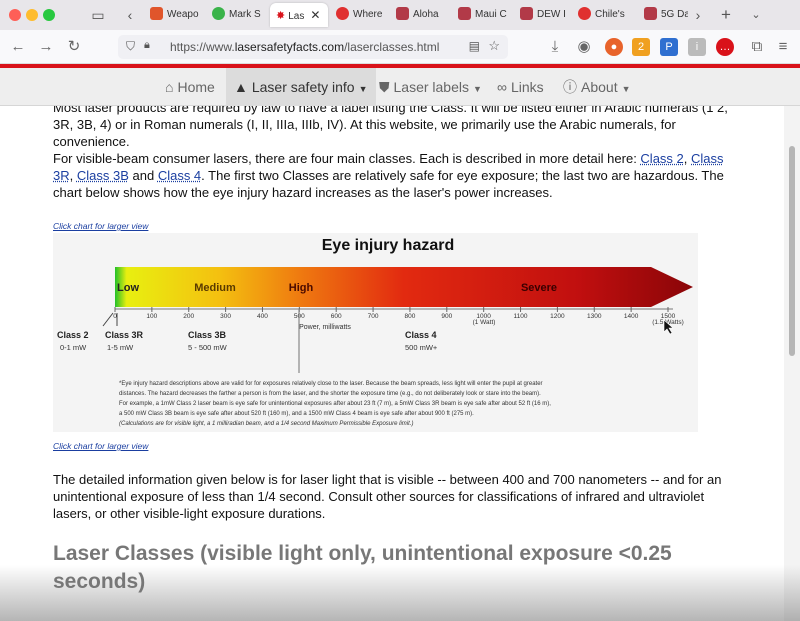 This screenshot has height=621, width=800. What do you see at coordinates (614, 47) in the screenshot?
I see `duckduckgo-extension-icon: ●` at bounding box center [614, 47].